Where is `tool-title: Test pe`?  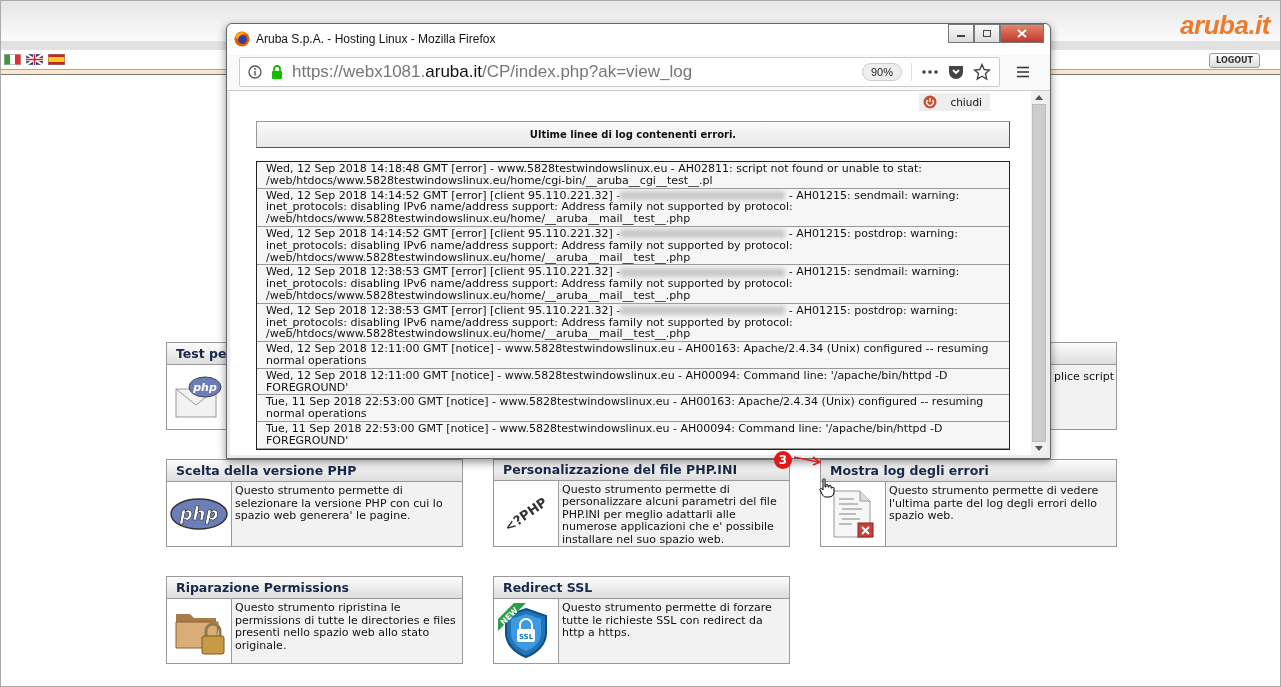 tool-title: Test pe is located at coordinates (201, 353).